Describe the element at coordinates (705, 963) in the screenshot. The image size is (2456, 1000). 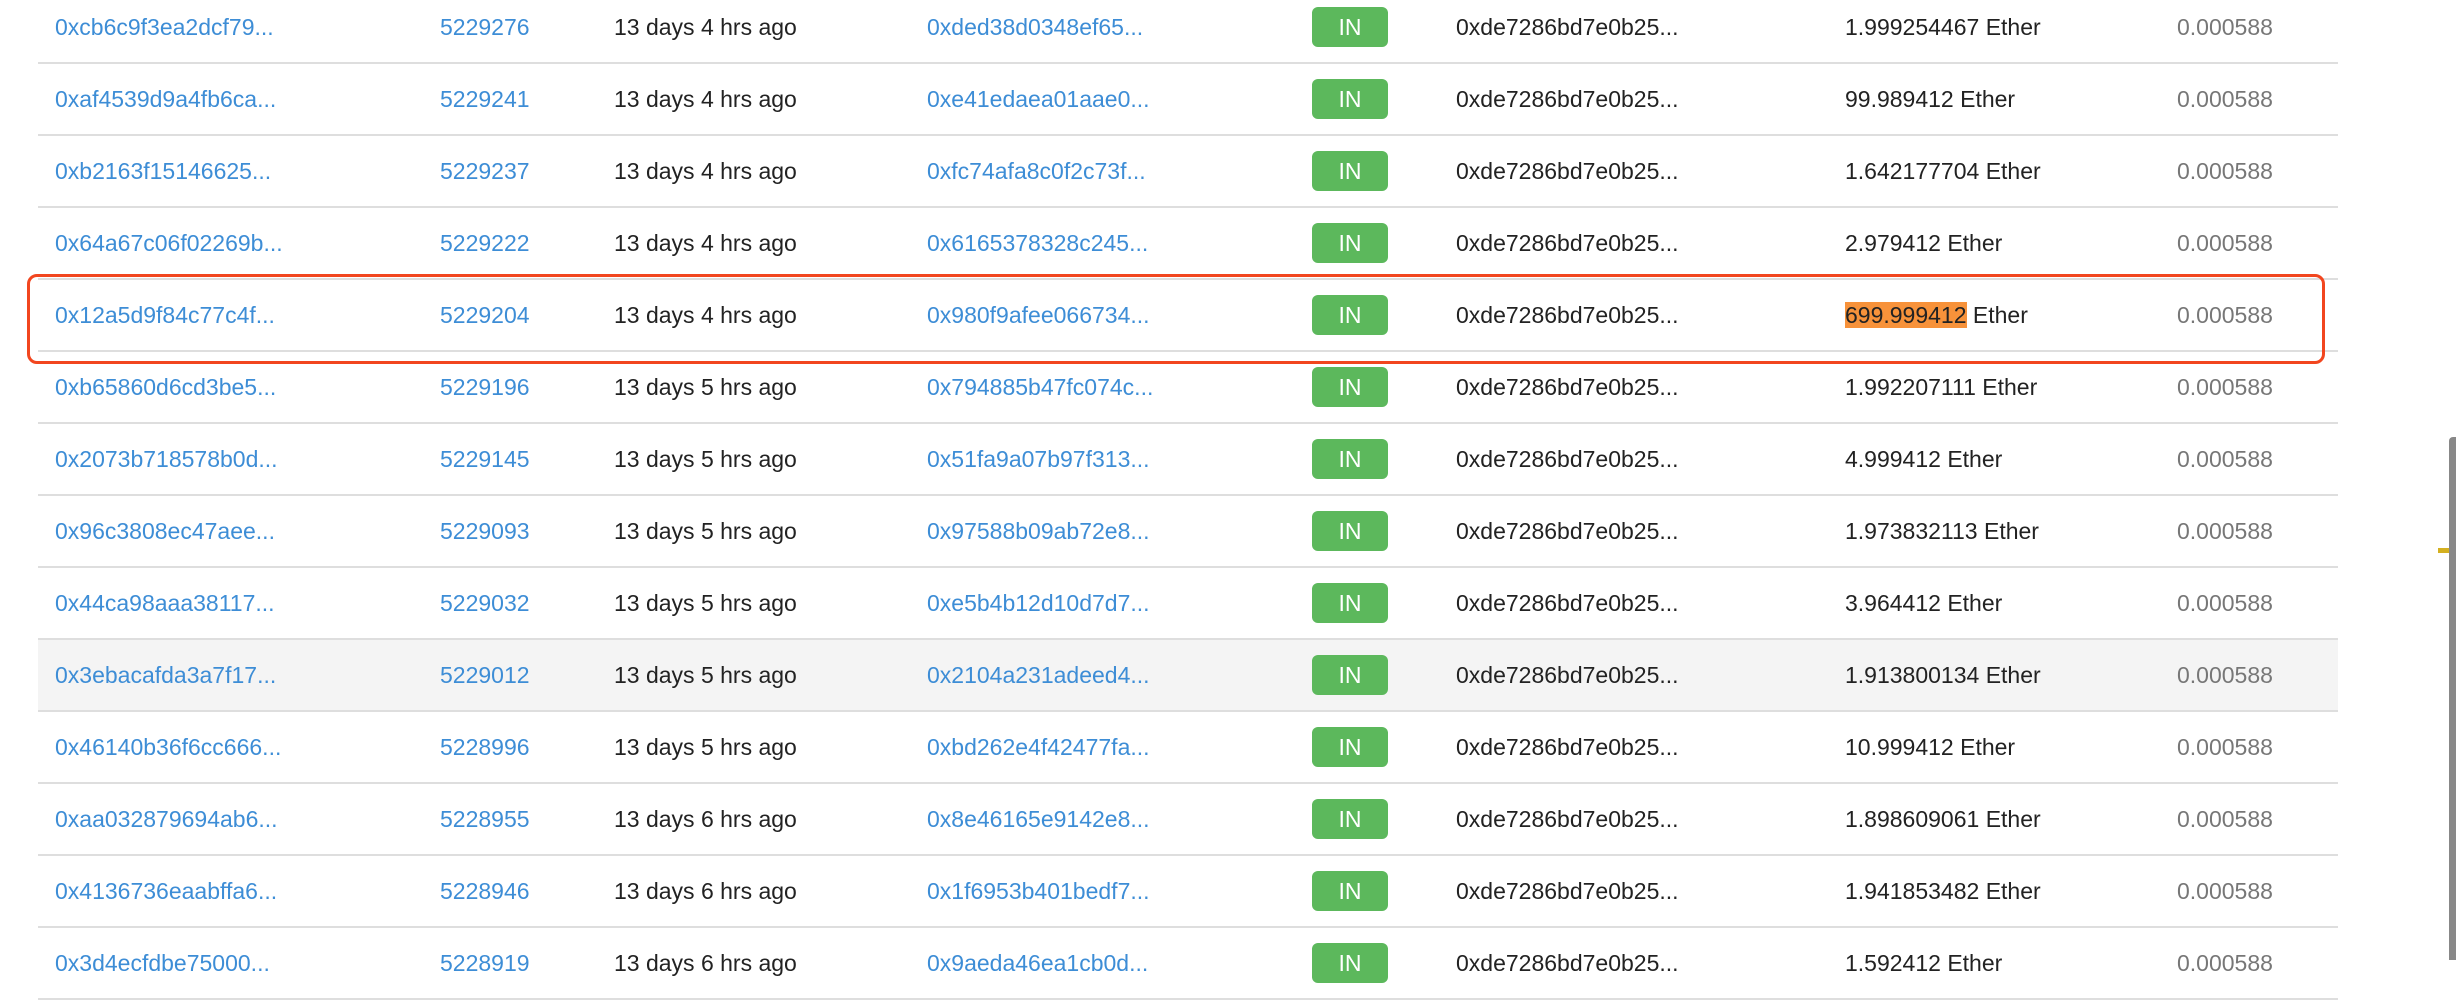
I see `age: 13 days 6 hrs ago` at that location.